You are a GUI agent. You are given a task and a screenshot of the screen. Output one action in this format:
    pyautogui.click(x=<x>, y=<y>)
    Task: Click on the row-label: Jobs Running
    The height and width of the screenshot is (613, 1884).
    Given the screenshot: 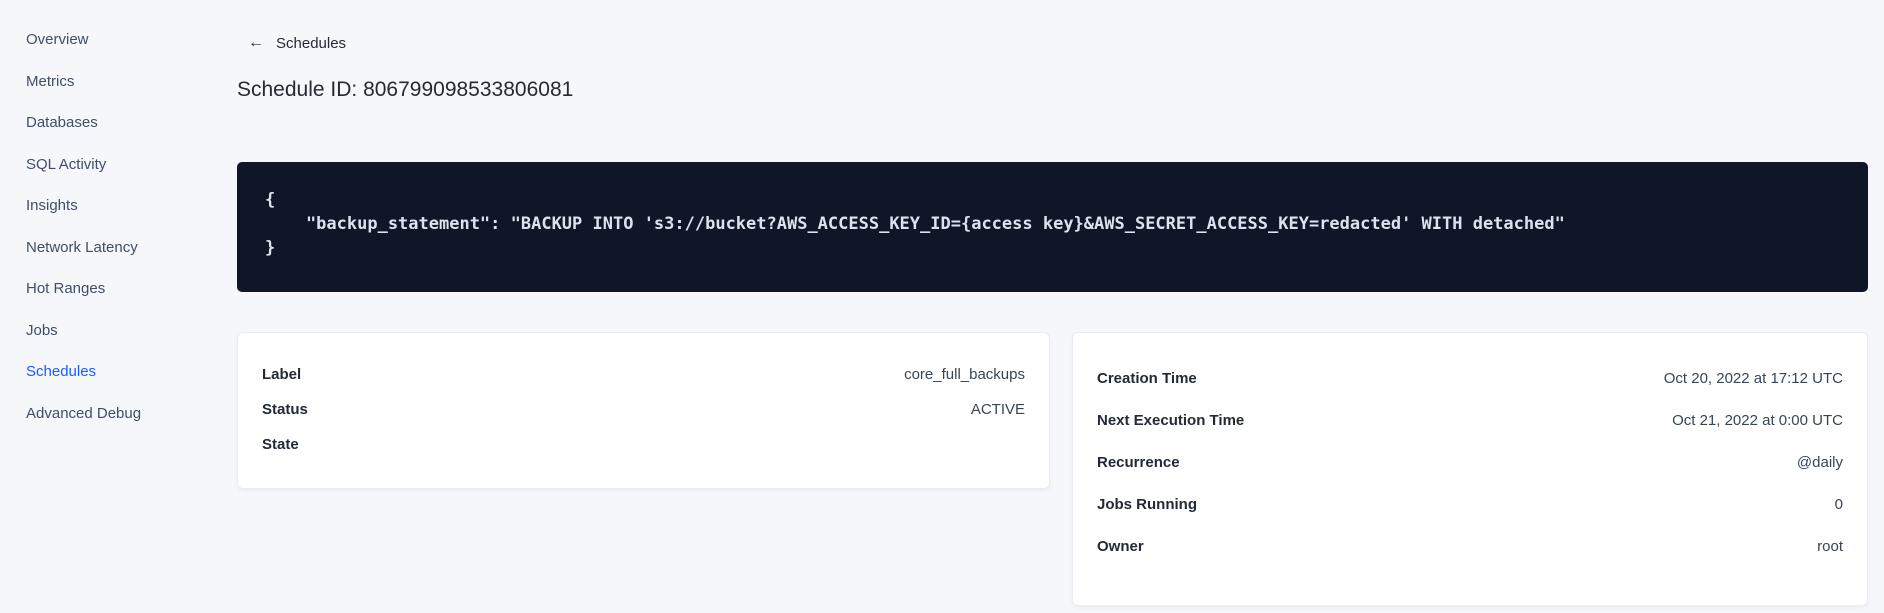 What is the action you would take?
    pyautogui.click(x=1147, y=504)
    